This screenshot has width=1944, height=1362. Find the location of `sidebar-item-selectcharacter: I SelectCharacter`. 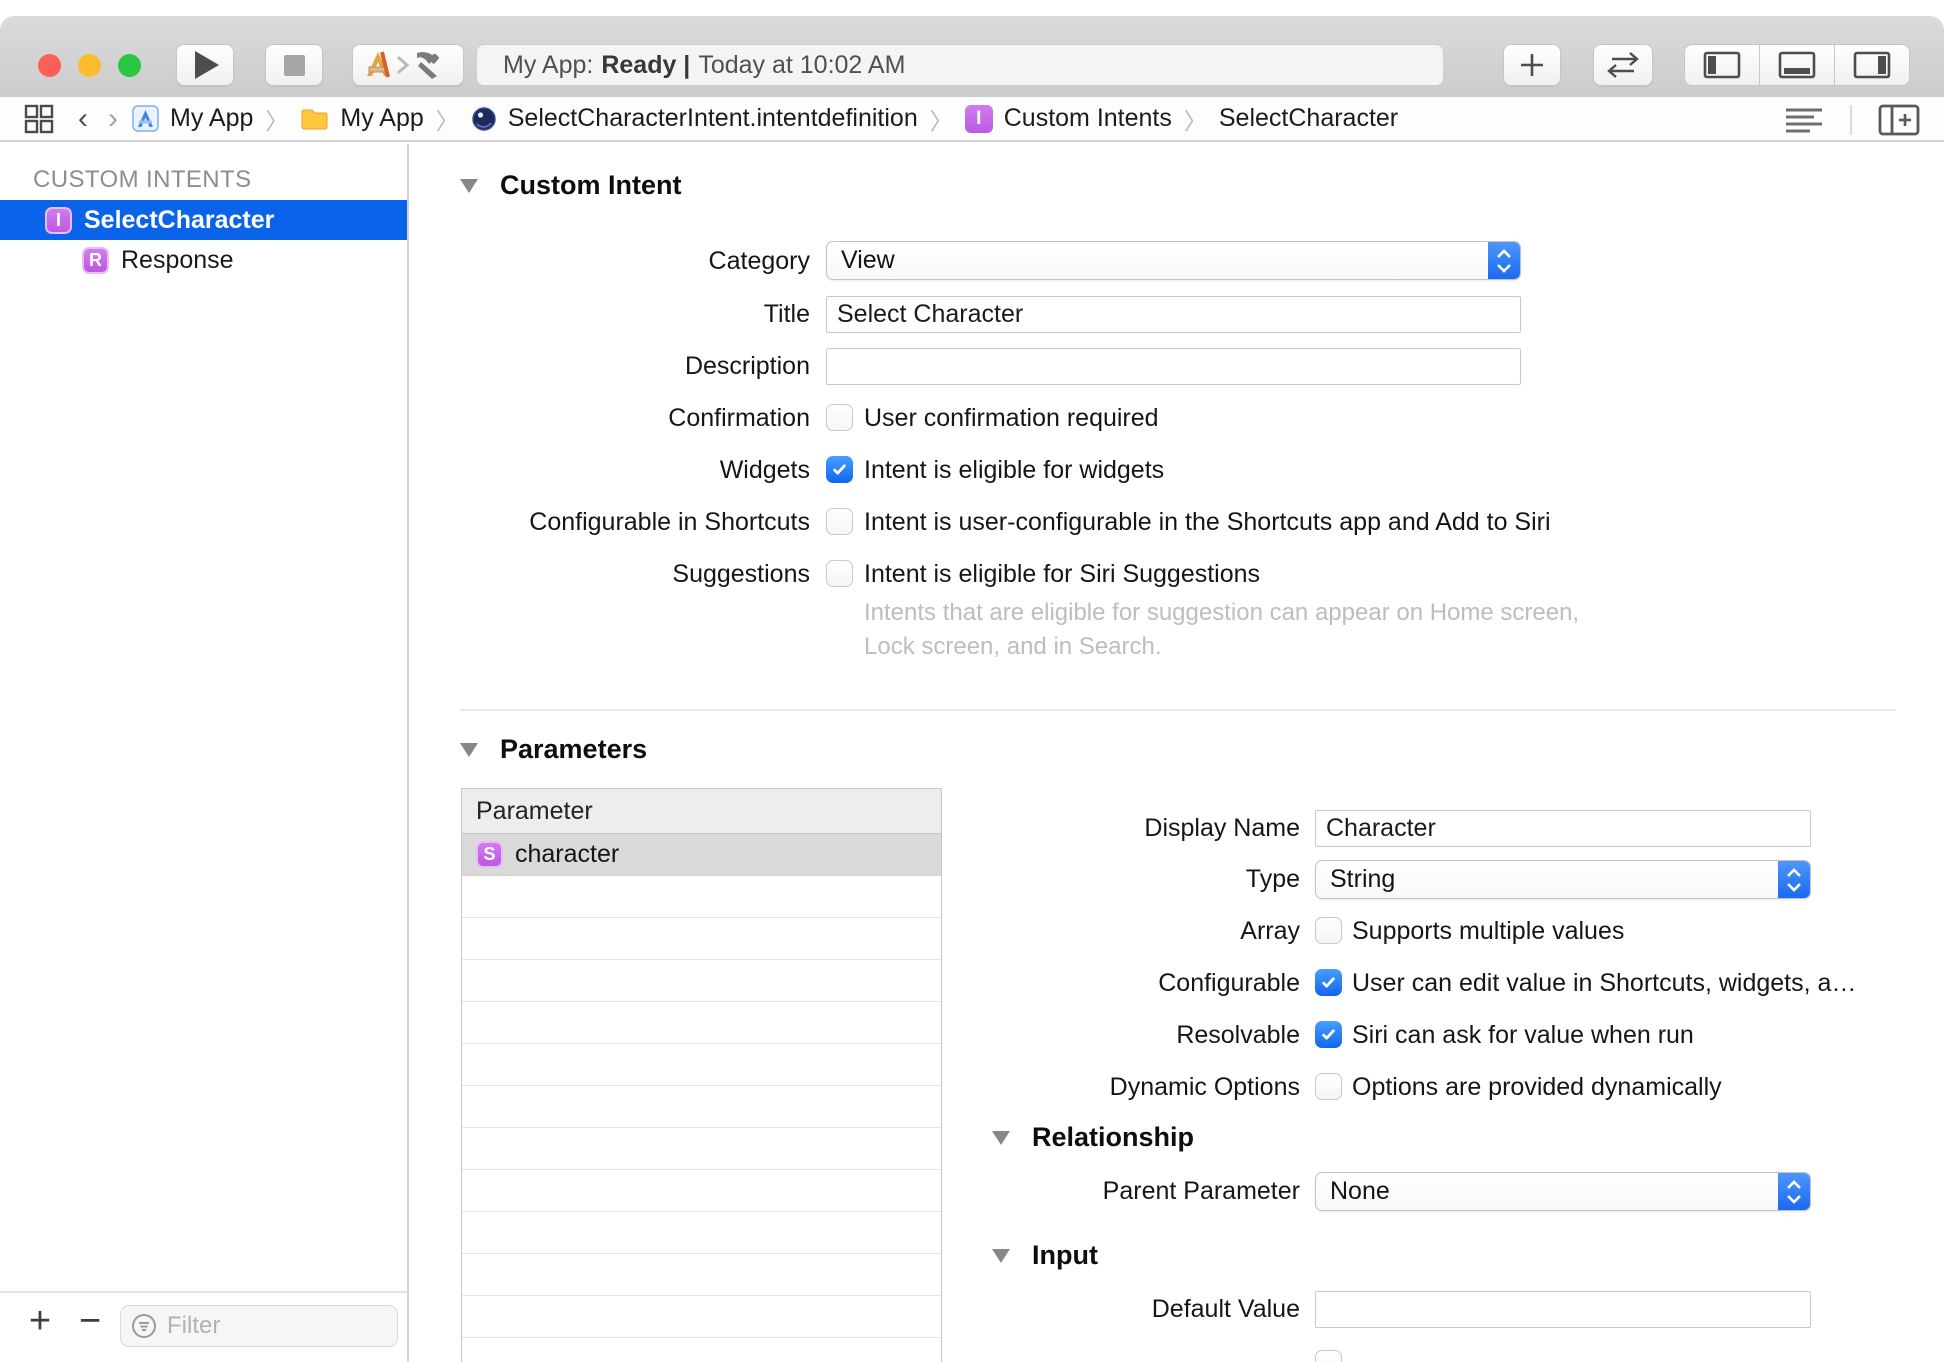

sidebar-item-selectcharacter: I SelectCharacter is located at coordinates (203, 220).